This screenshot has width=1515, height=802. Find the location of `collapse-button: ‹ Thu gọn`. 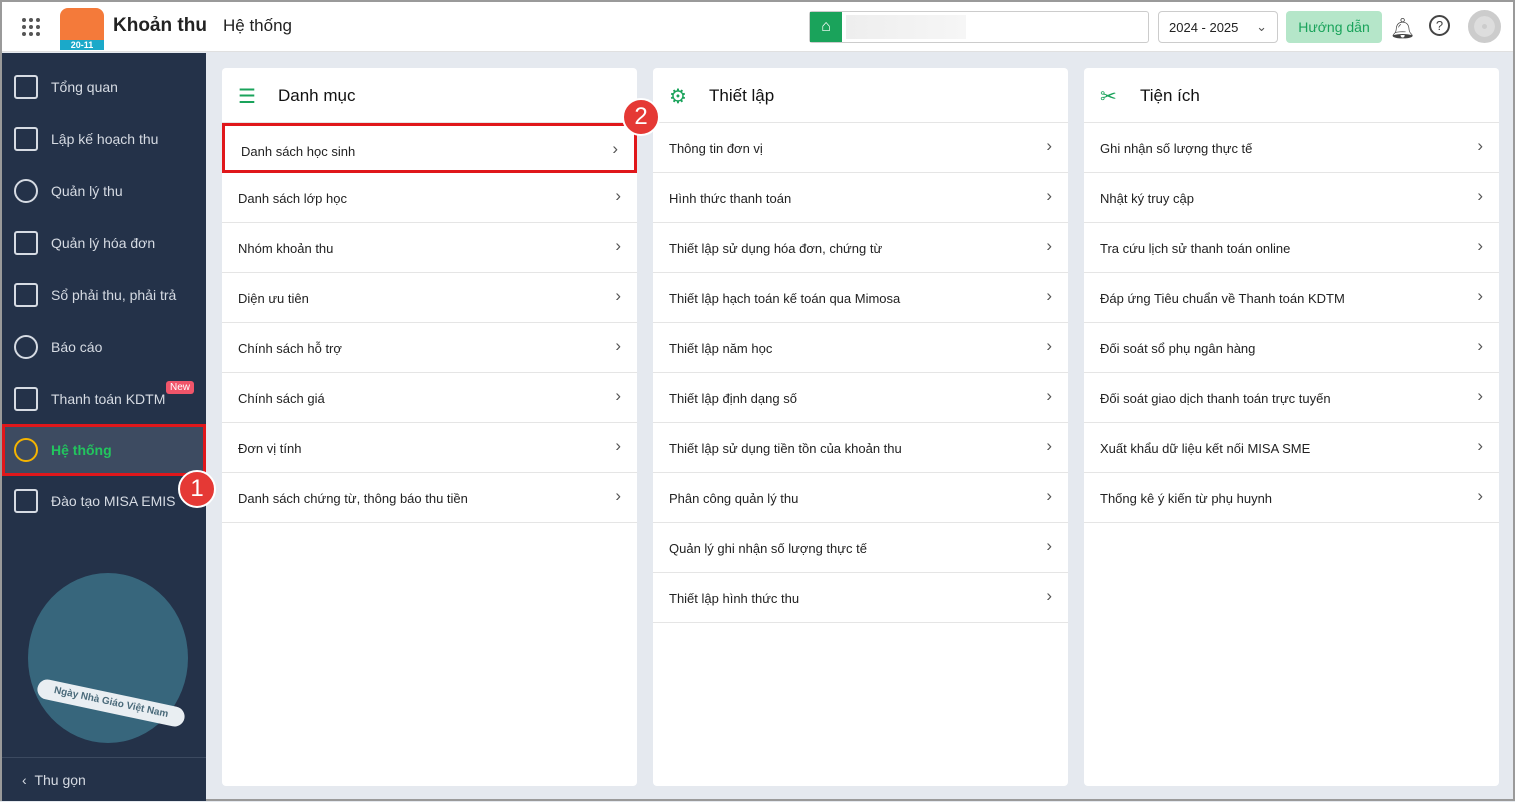

collapse-button: ‹ Thu gọn is located at coordinates (104, 779).